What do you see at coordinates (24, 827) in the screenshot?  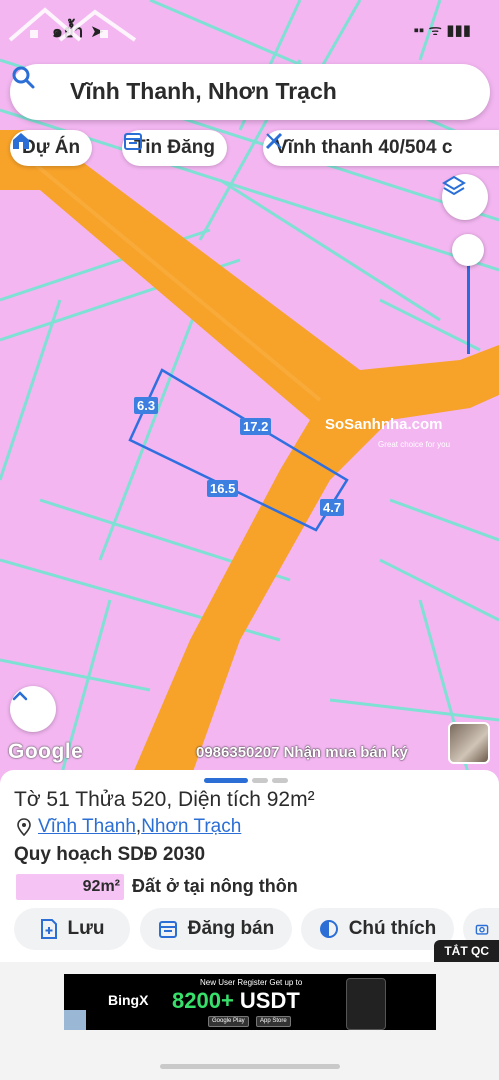 I see `map-pin-icon` at bounding box center [24, 827].